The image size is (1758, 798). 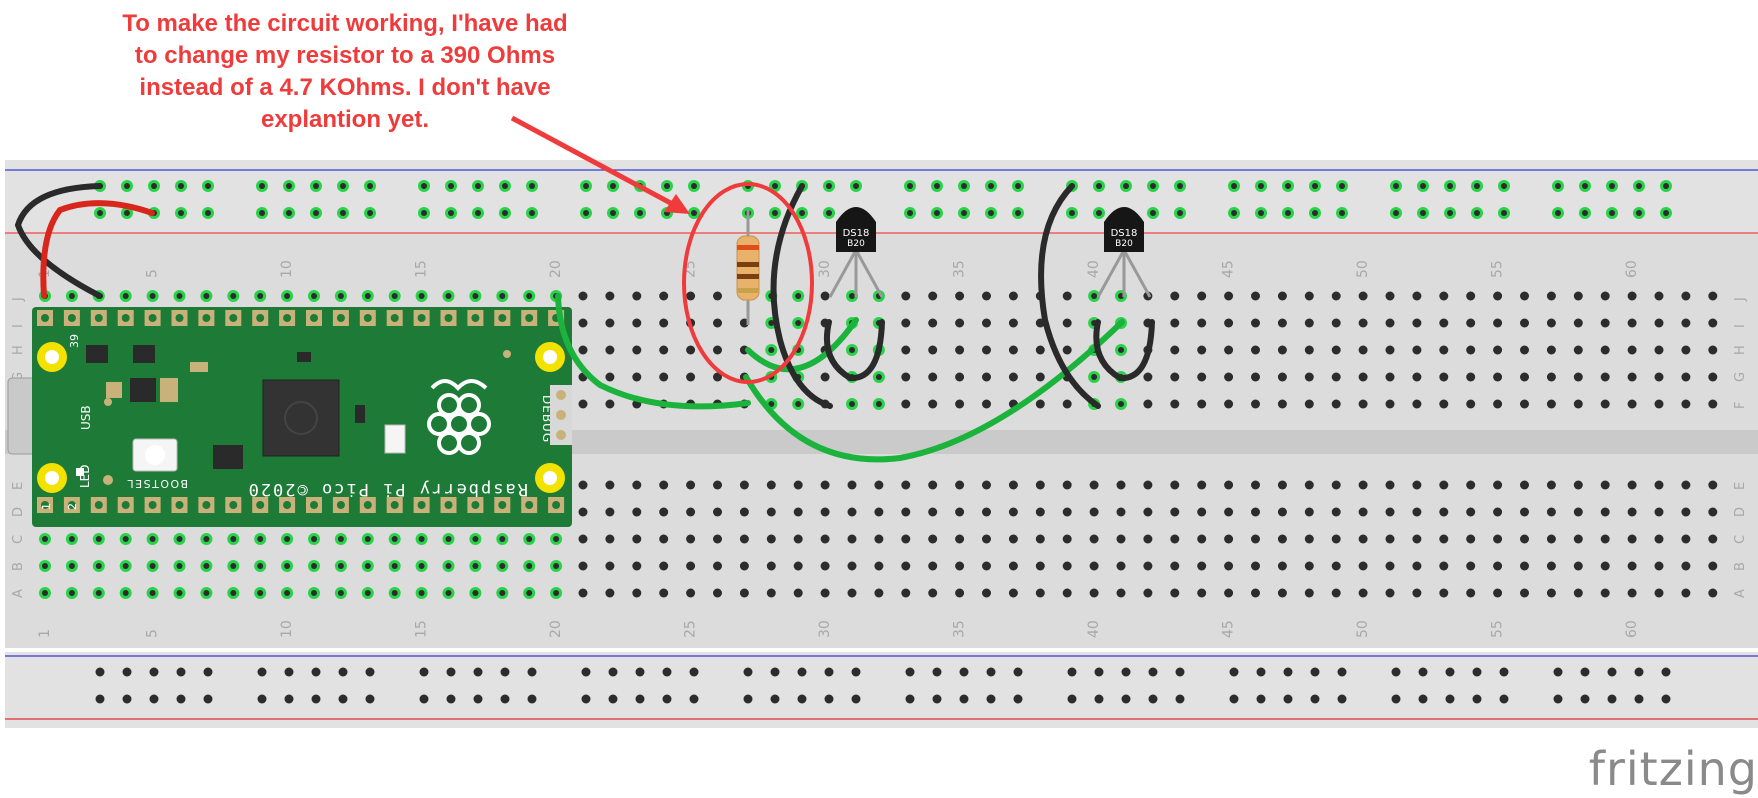 I want to click on row-letter: E, so click(x=18, y=486).